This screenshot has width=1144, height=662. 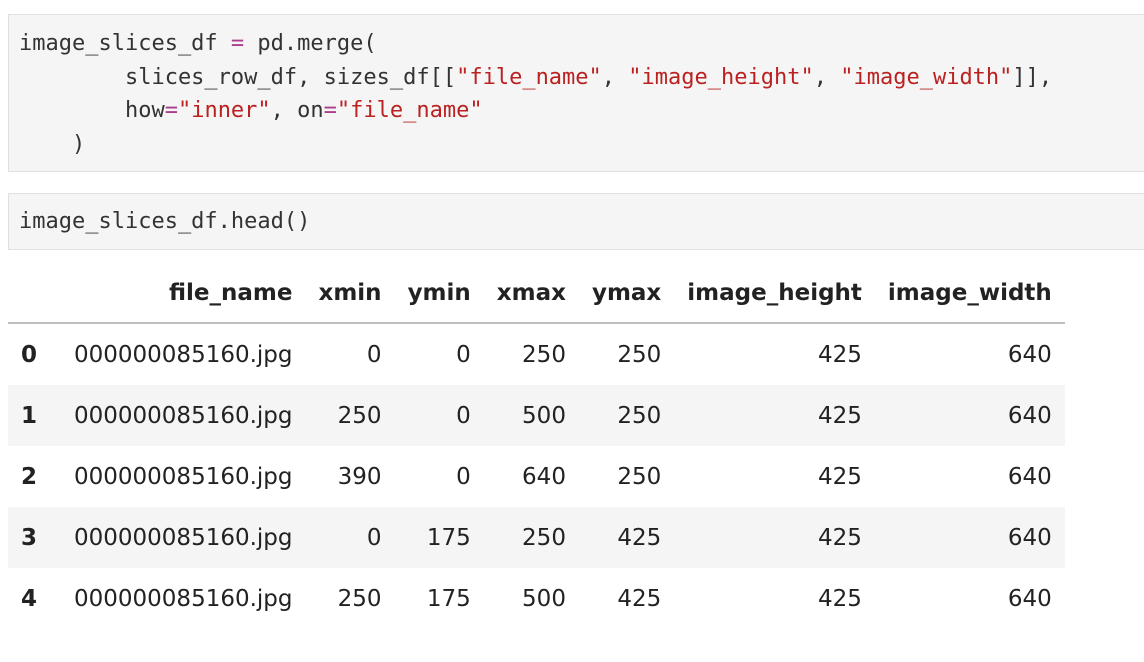 I want to click on table-row: 3 000000085160.jpg 0 175 250 425 425 640, so click(x=536, y=537).